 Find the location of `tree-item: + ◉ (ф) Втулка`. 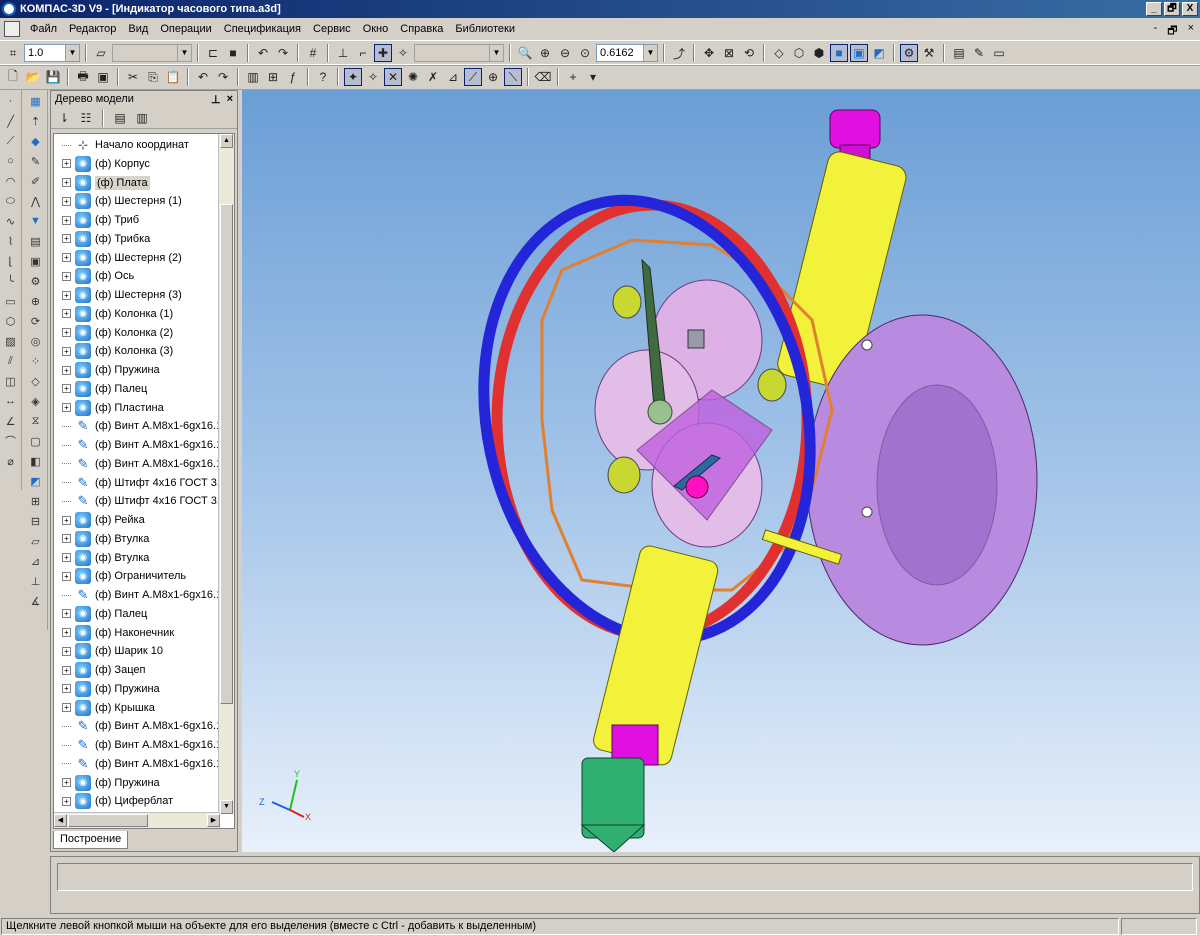

tree-item: + ◉ (ф) Втулка is located at coordinates (101, 558).